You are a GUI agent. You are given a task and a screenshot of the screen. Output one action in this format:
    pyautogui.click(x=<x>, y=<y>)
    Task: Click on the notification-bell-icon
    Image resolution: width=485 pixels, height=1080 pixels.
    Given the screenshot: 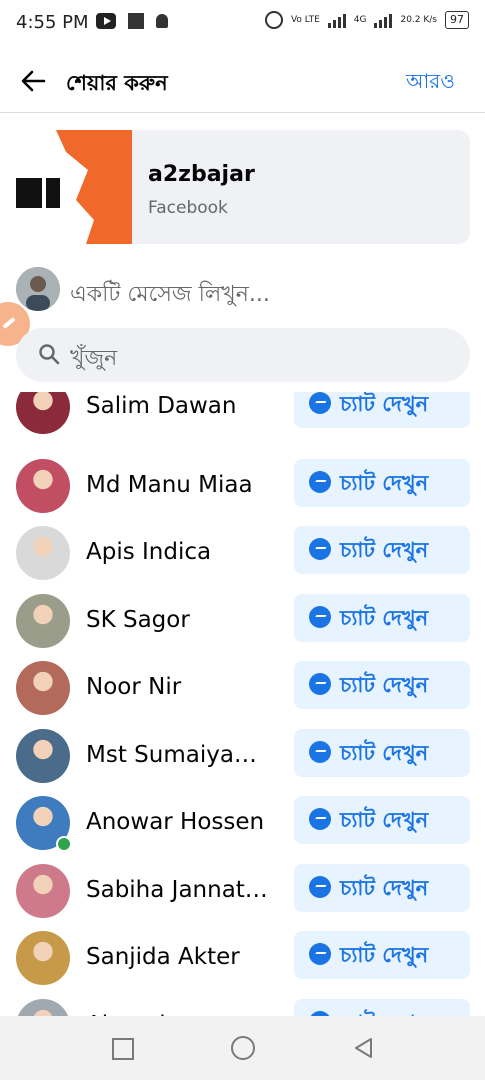 What is the action you would take?
    pyautogui.click(x=162, y=21)
    